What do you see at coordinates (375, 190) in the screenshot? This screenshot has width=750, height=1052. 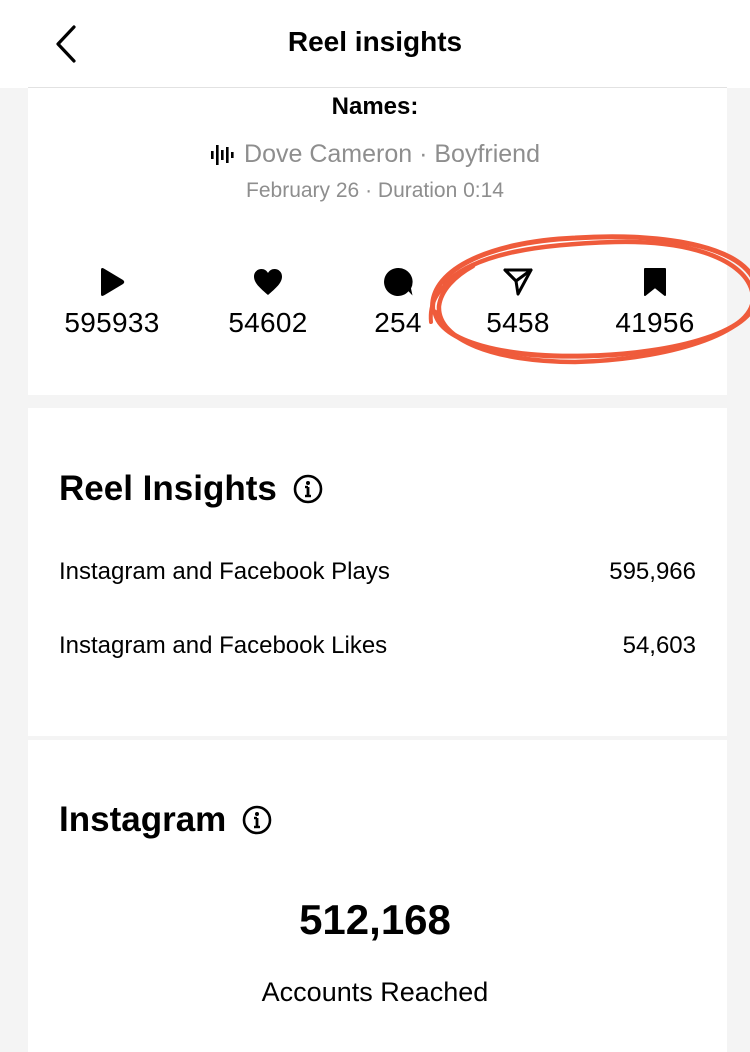 I see `reel-meta: February 26 · Duration 0:14` at bounding box center [375, 190].